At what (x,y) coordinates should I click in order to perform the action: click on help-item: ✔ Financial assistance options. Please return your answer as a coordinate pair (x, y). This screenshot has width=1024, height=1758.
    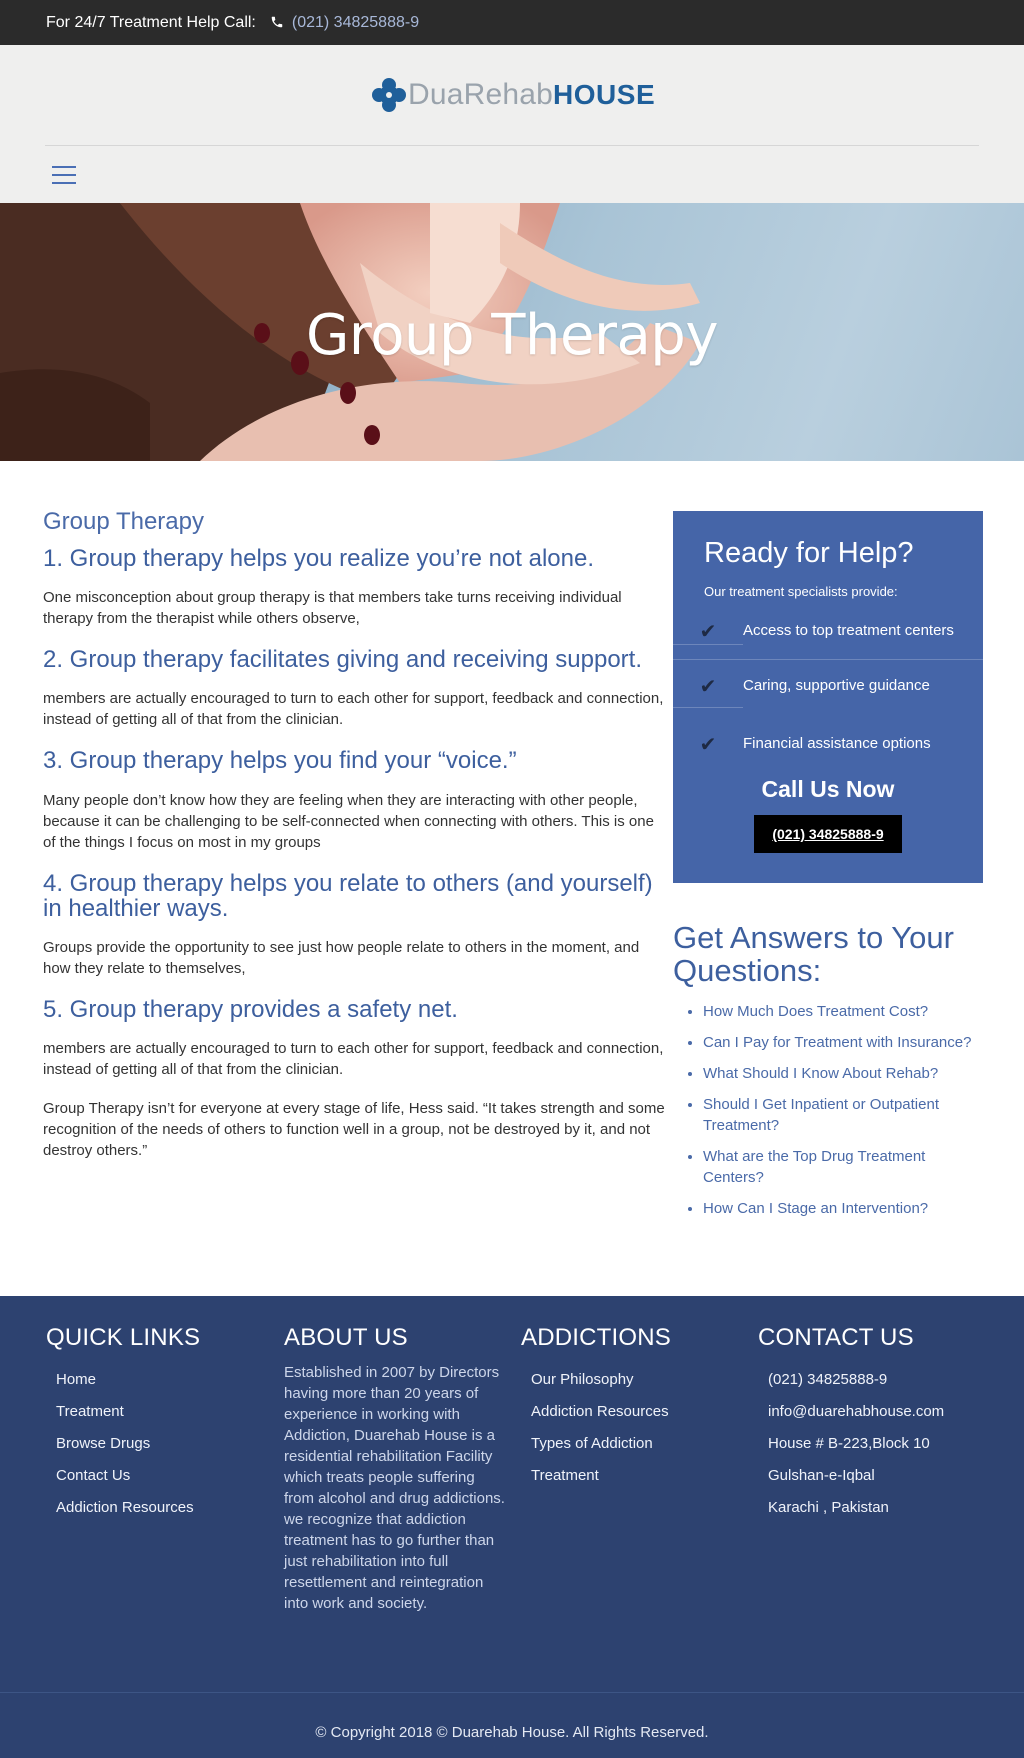
    Looking at the image, I should click on (828, 738).